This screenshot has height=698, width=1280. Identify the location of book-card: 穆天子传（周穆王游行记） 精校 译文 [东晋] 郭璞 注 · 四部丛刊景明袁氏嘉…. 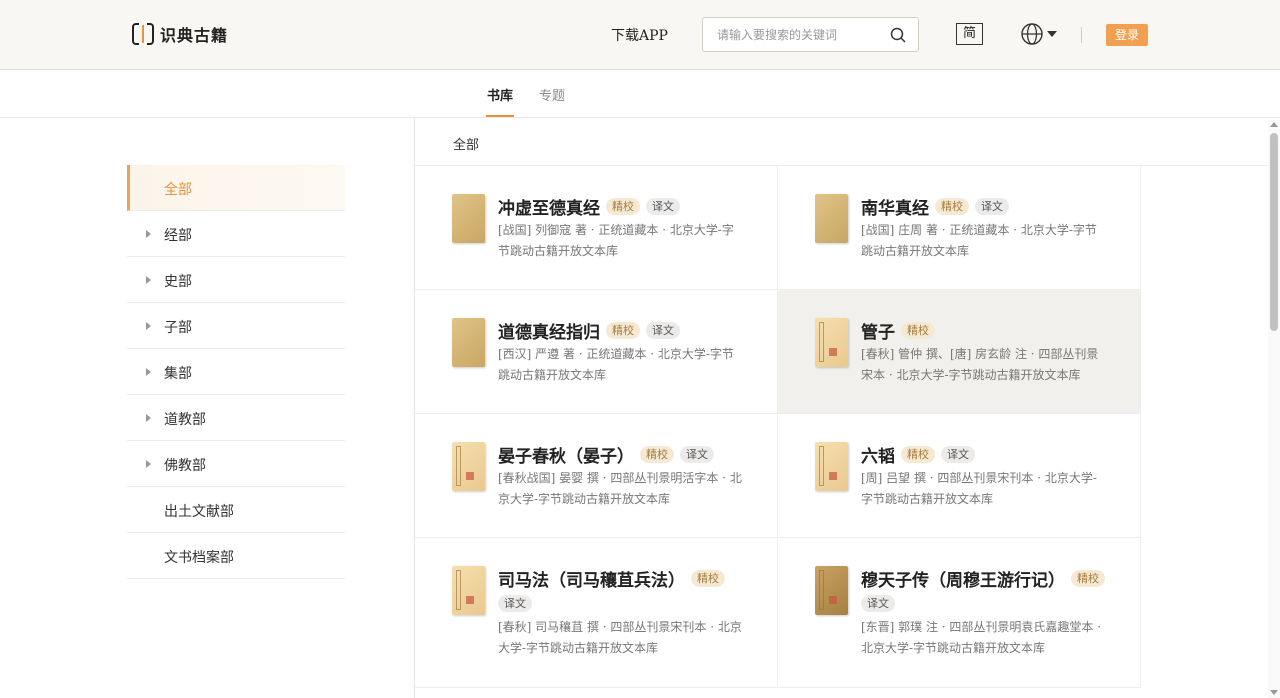
(959, 613).